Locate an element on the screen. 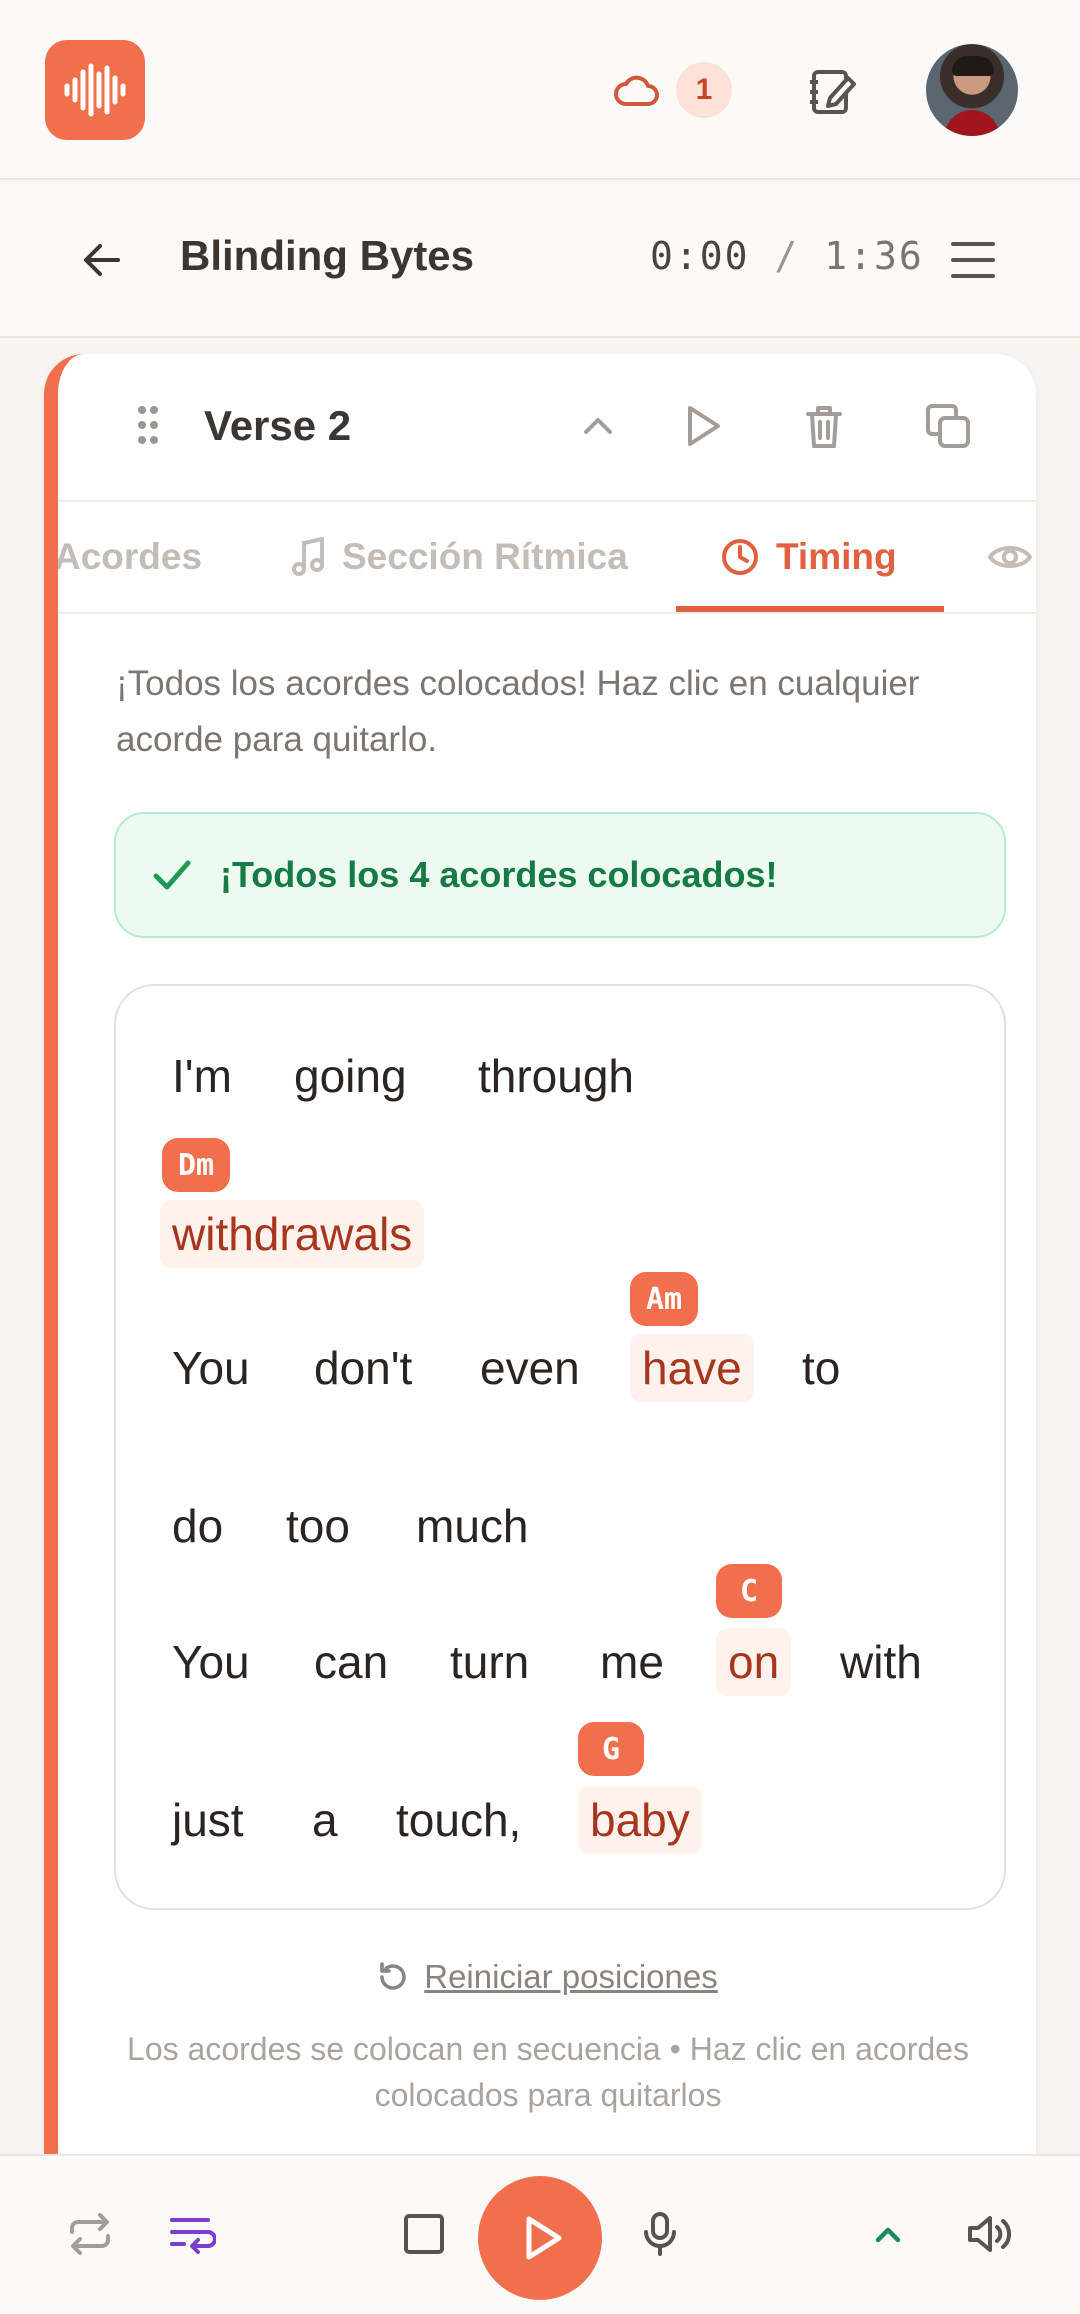  lyric-word-with-chord: baby is located at coordinates (640, 1820).